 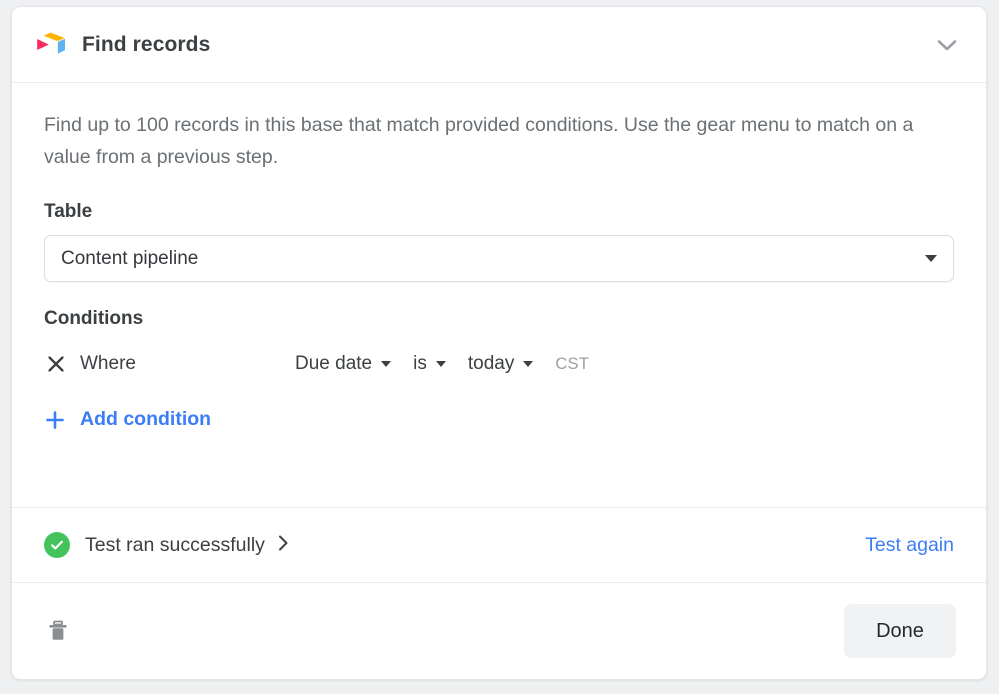 I want to click on close-x-icon, so click(x=56, y=364).